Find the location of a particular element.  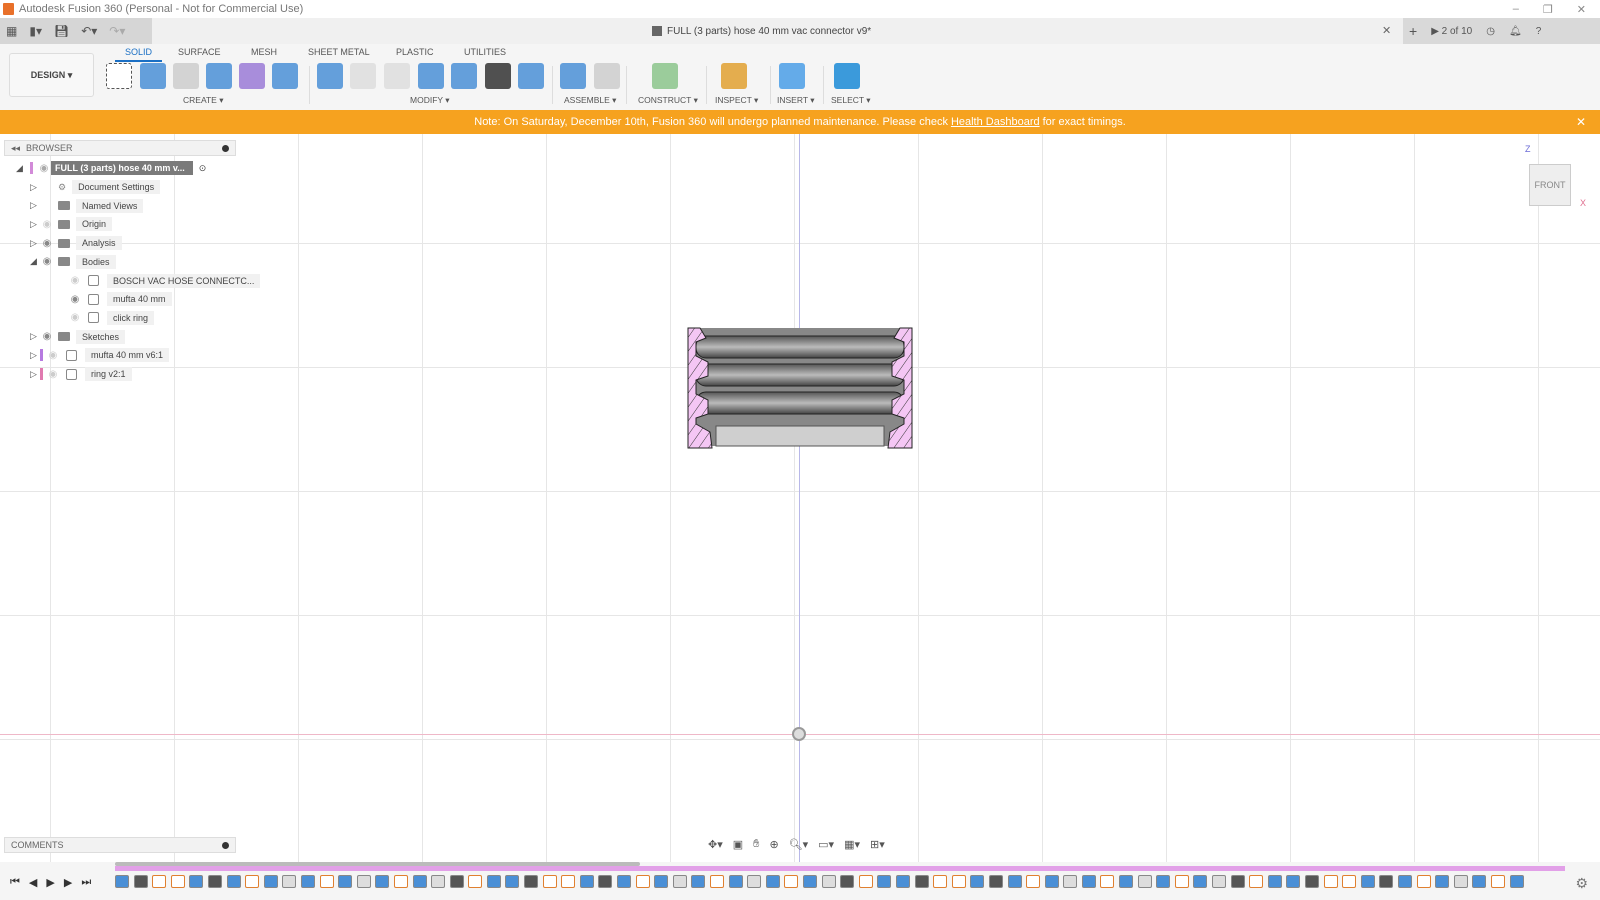

grid-settings-icon: ▦▾ is located at coordinates (852, 844).